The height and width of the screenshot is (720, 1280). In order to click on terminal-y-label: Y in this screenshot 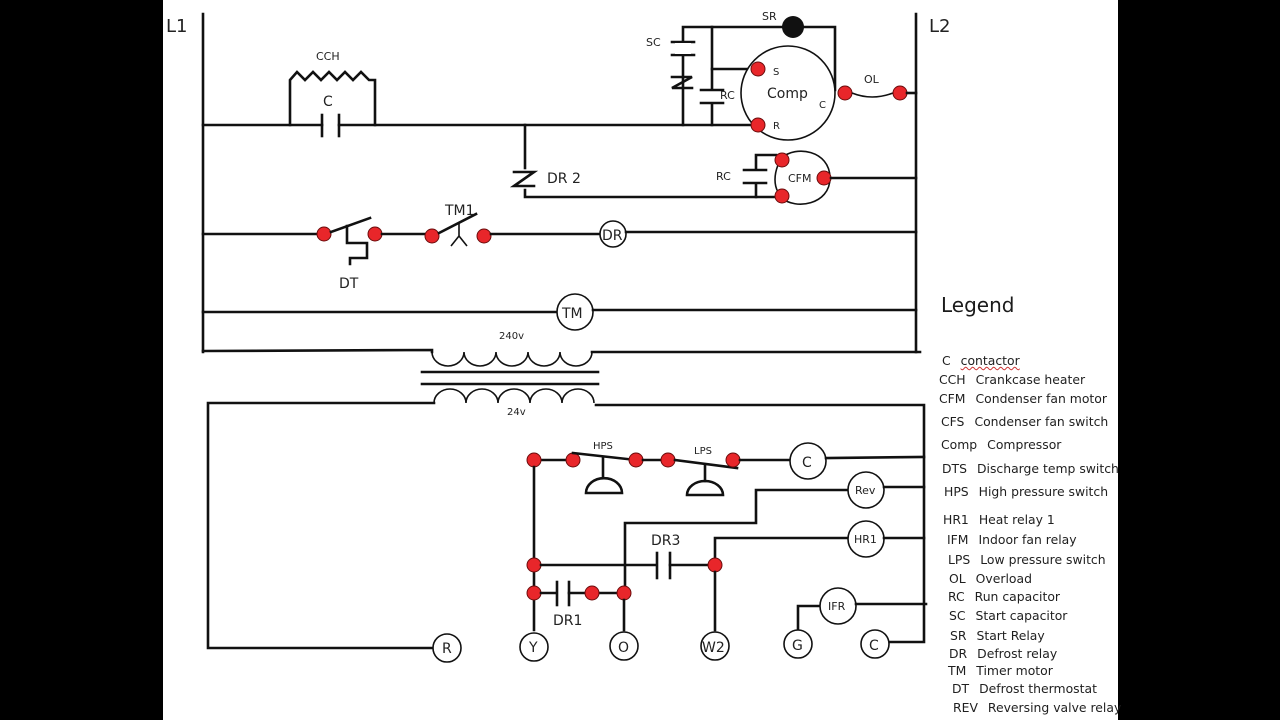, I will do `click(533, 648)`.